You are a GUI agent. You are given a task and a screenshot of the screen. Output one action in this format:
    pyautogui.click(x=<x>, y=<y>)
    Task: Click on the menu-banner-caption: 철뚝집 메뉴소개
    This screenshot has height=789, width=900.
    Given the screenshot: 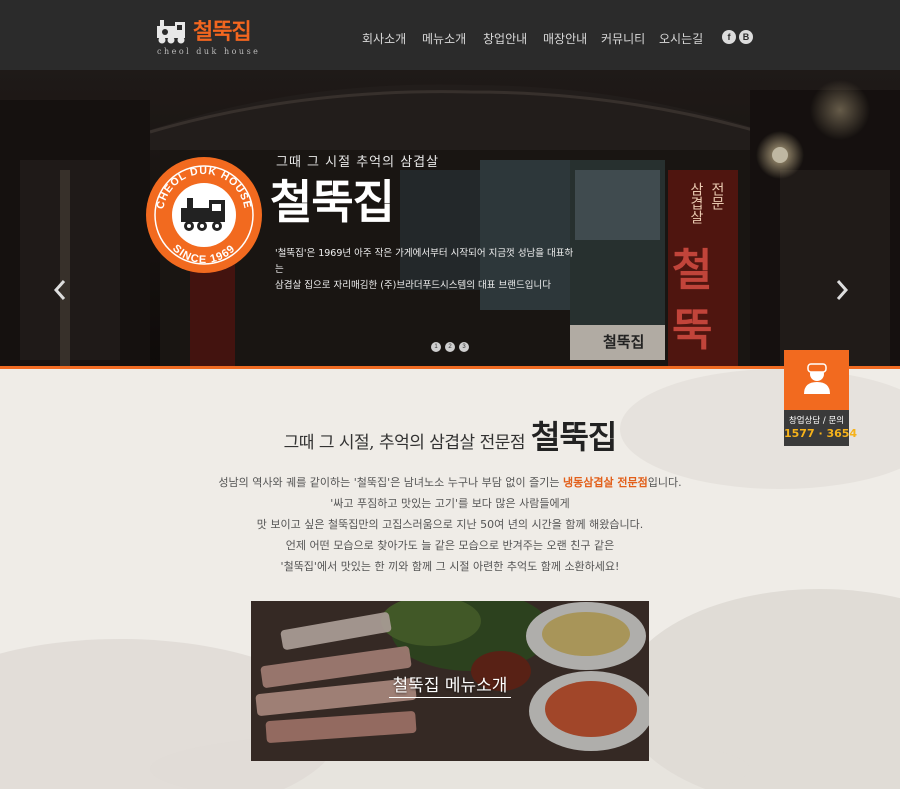 What is the action you would take?
    pyautogui.click(x=450, y=683)
    